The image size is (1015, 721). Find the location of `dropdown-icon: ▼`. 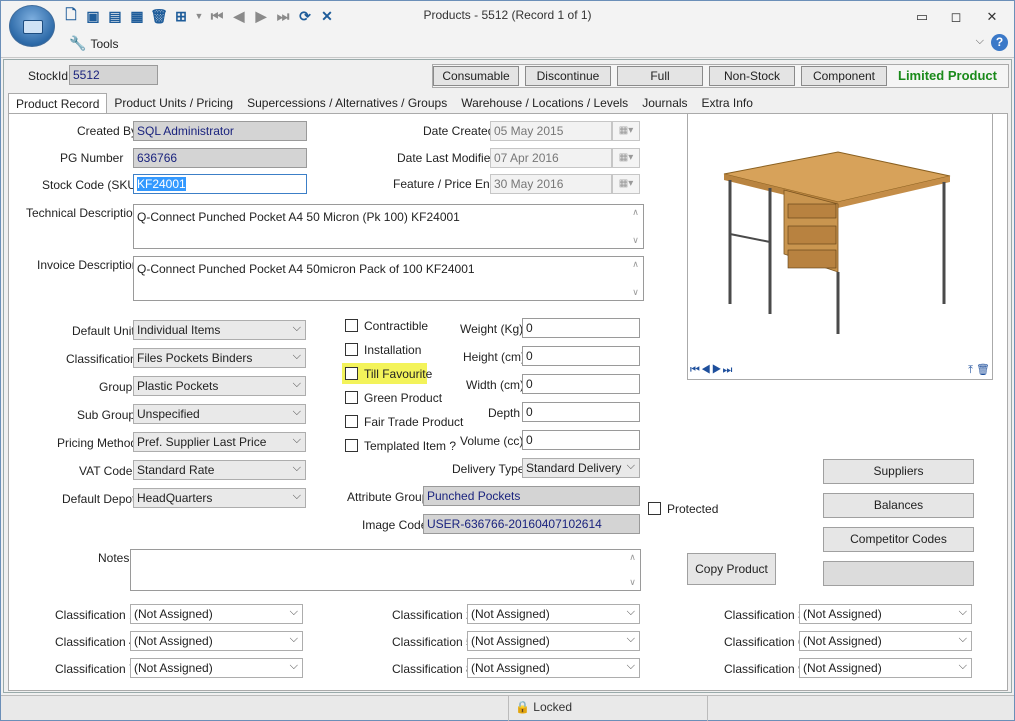

dropdown-icon: ▼ is located at coordinates (199, 16).